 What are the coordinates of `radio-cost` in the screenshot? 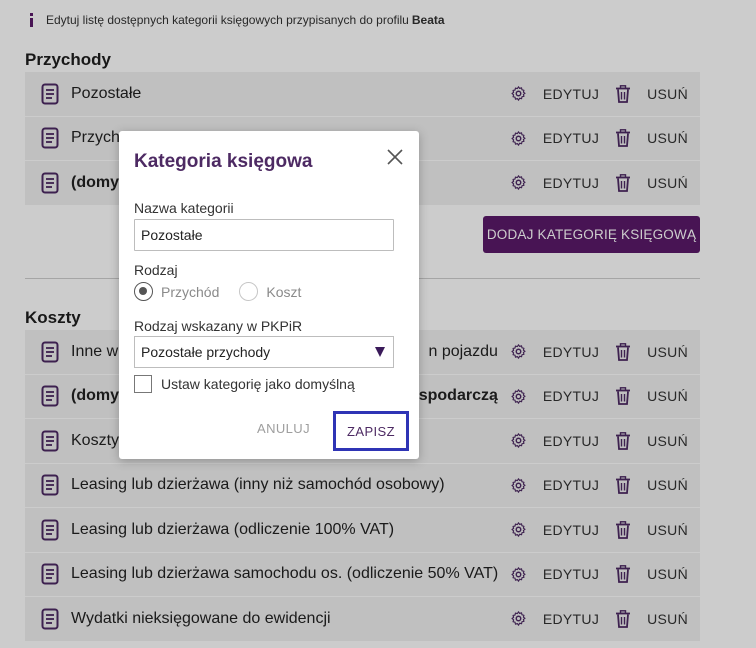 It's located at (249, 291).